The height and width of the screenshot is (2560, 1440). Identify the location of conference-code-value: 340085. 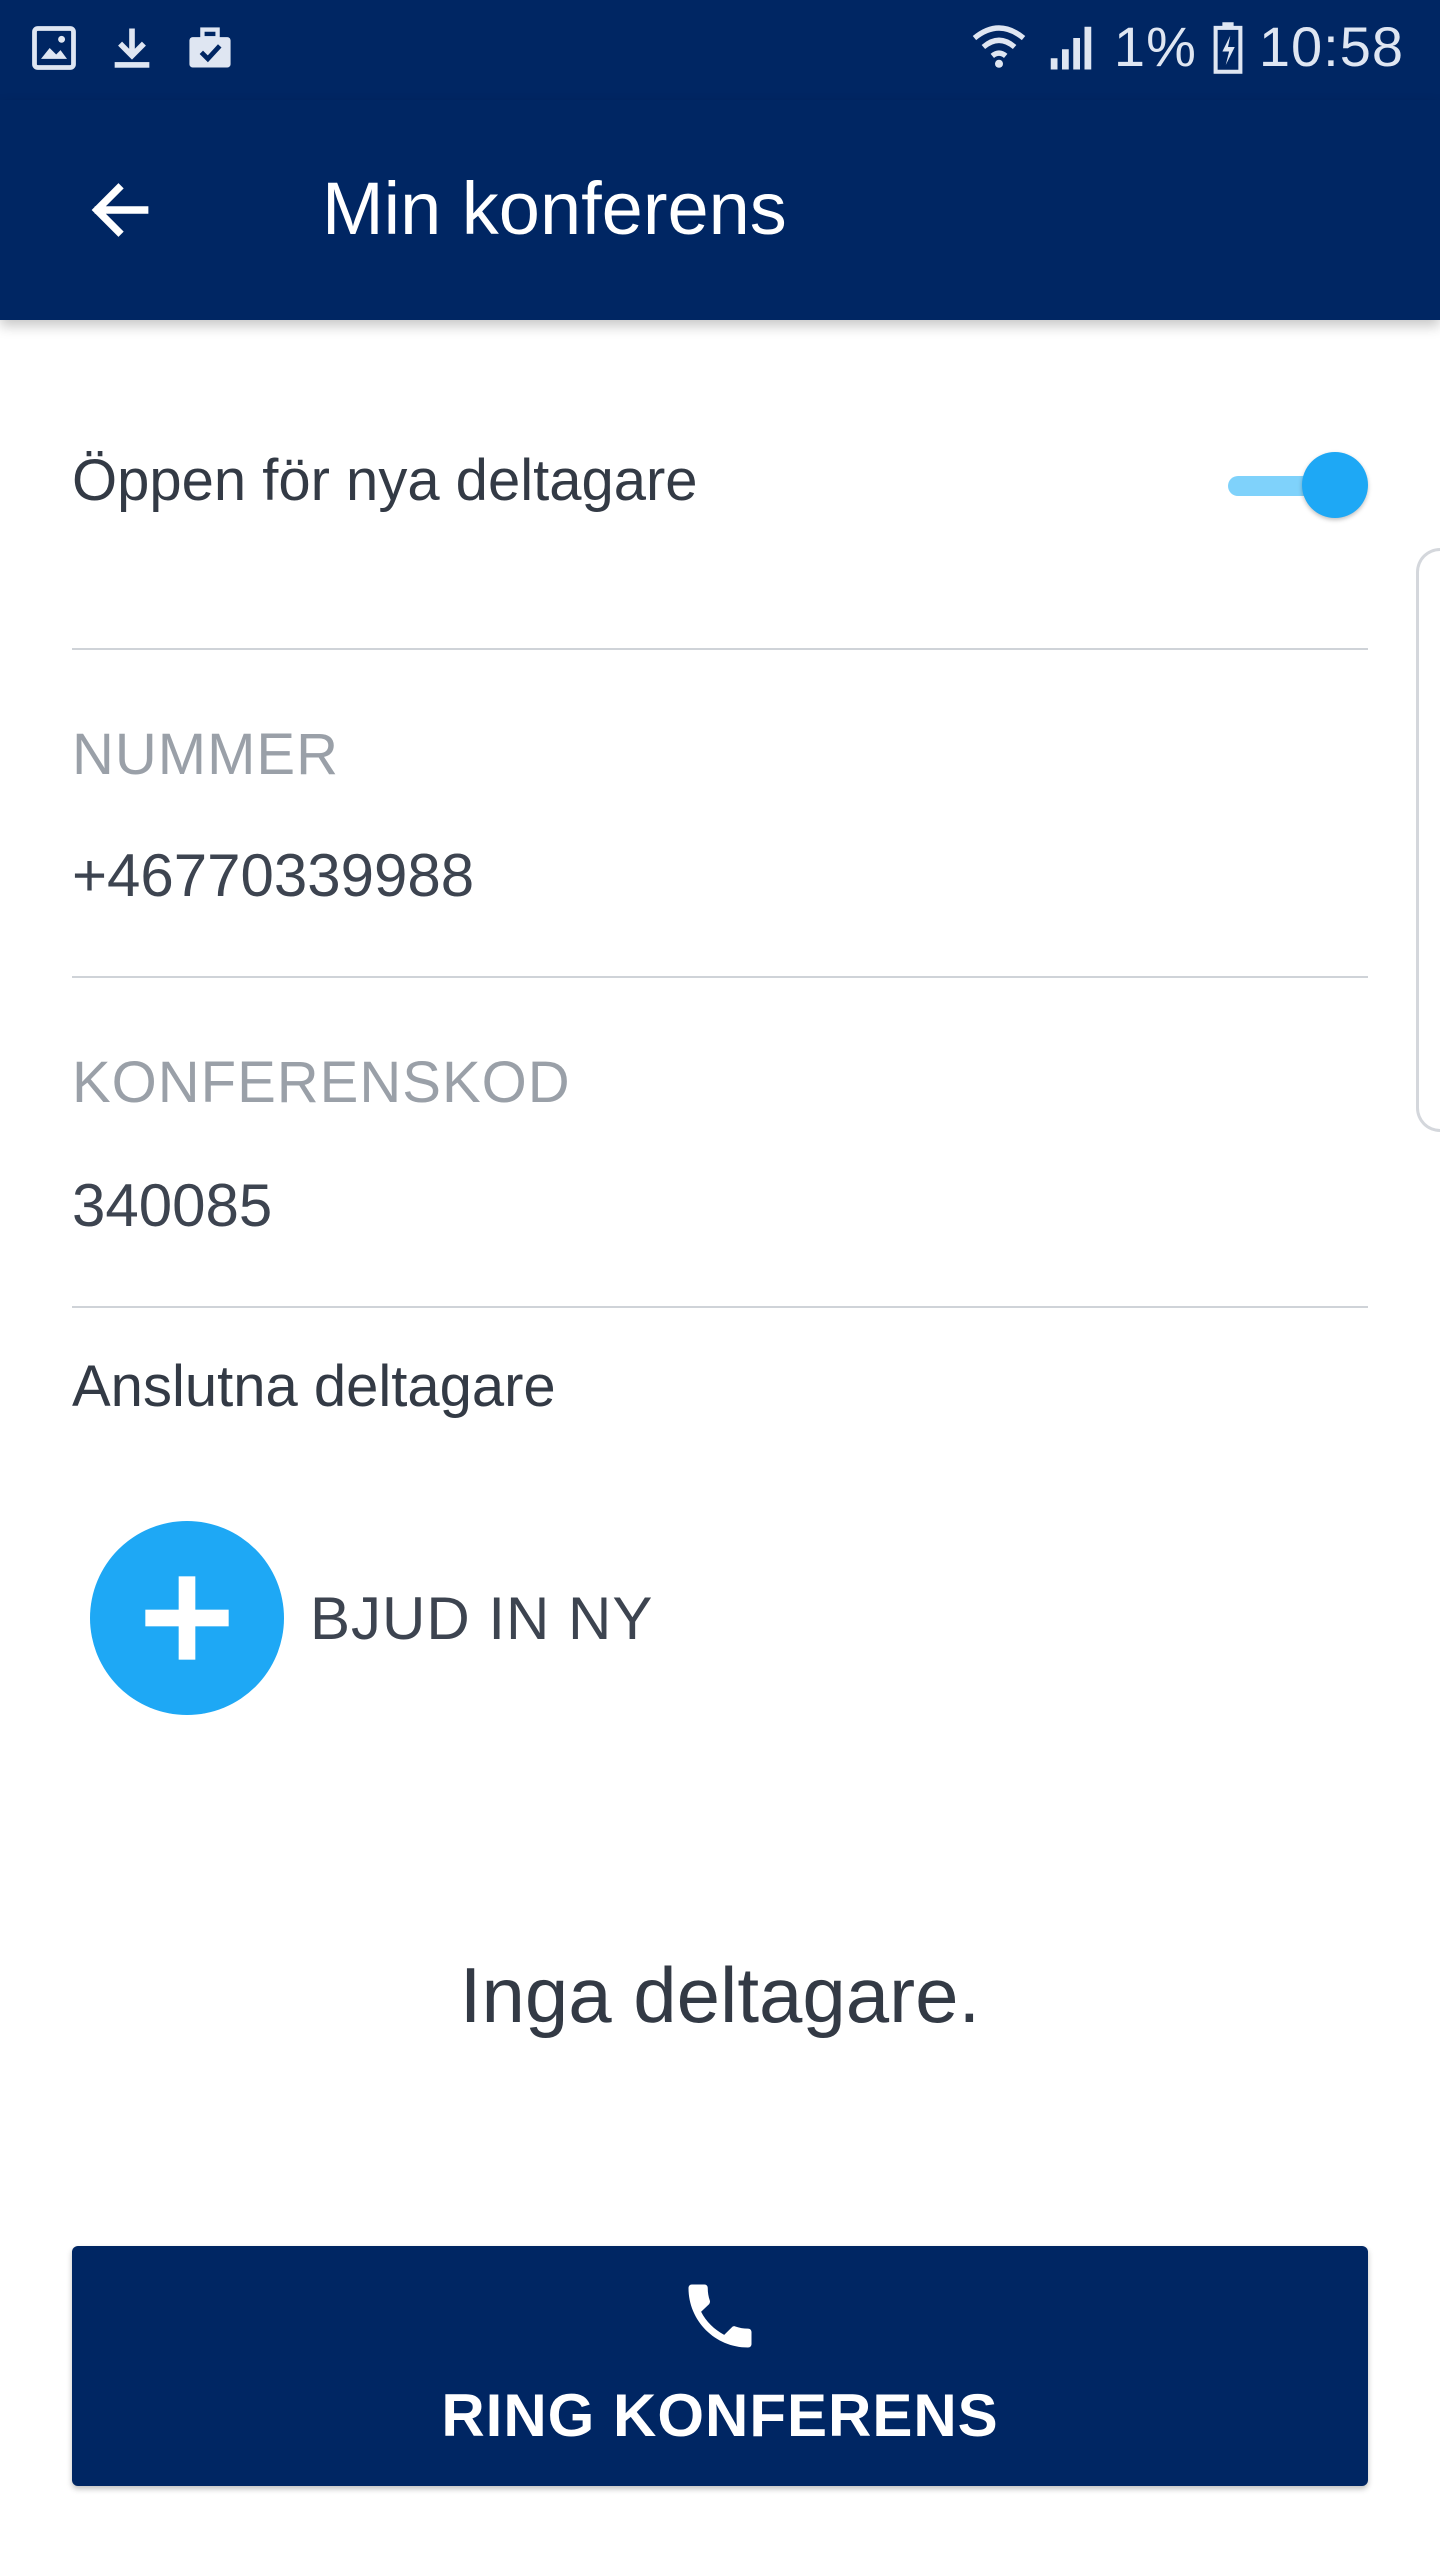
(172, 1206).